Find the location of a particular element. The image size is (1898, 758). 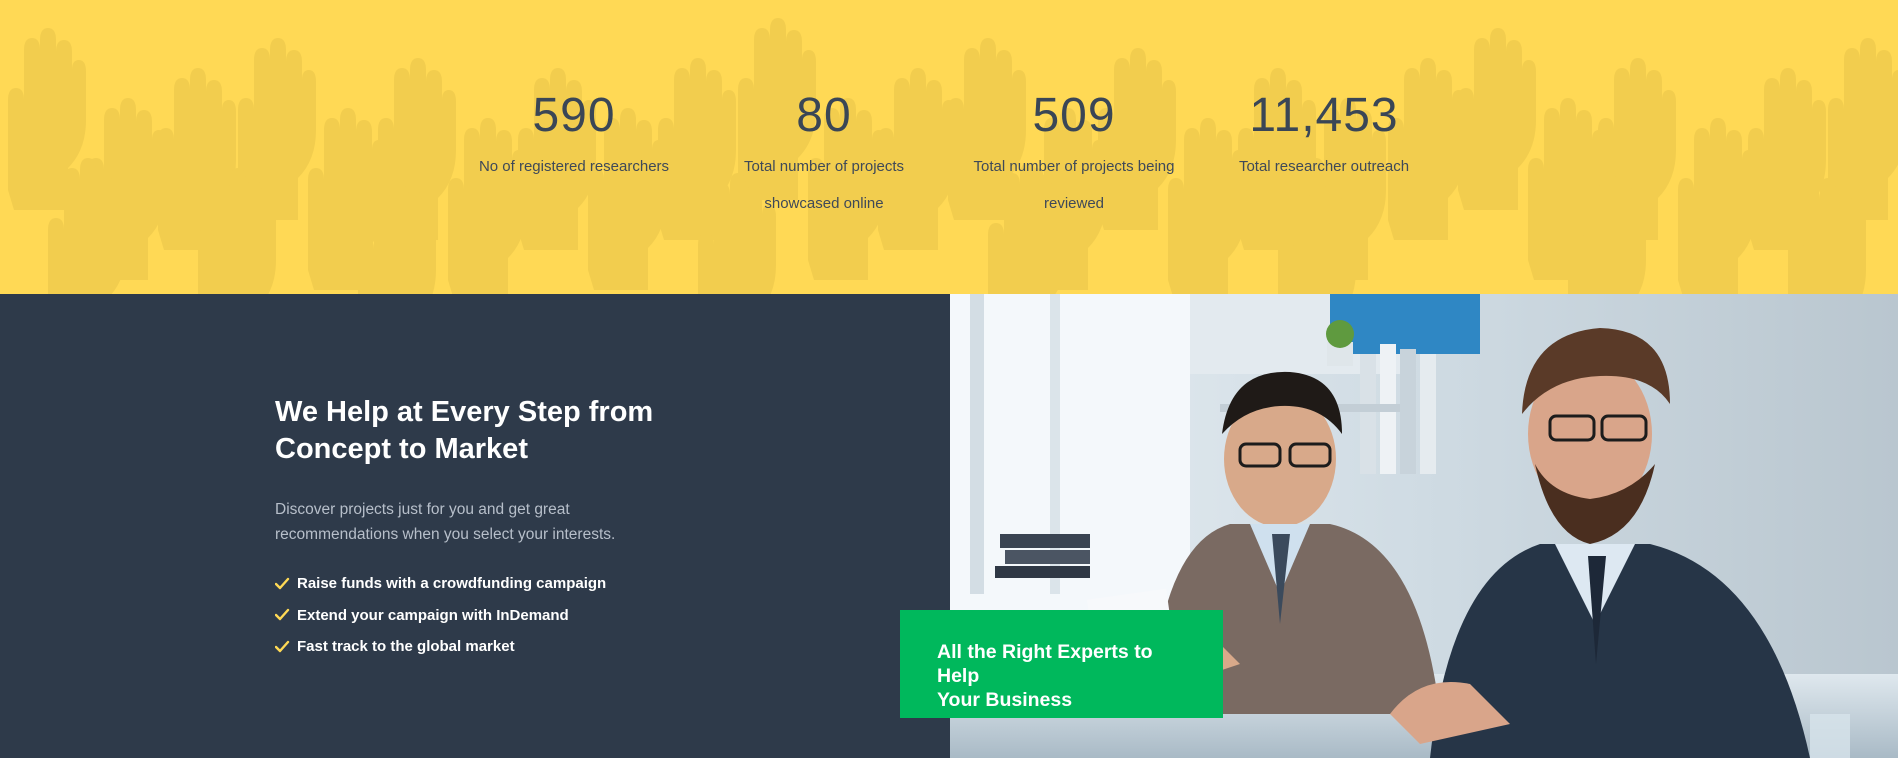

stat-number: 509 is located at coordinates (1074, 115).